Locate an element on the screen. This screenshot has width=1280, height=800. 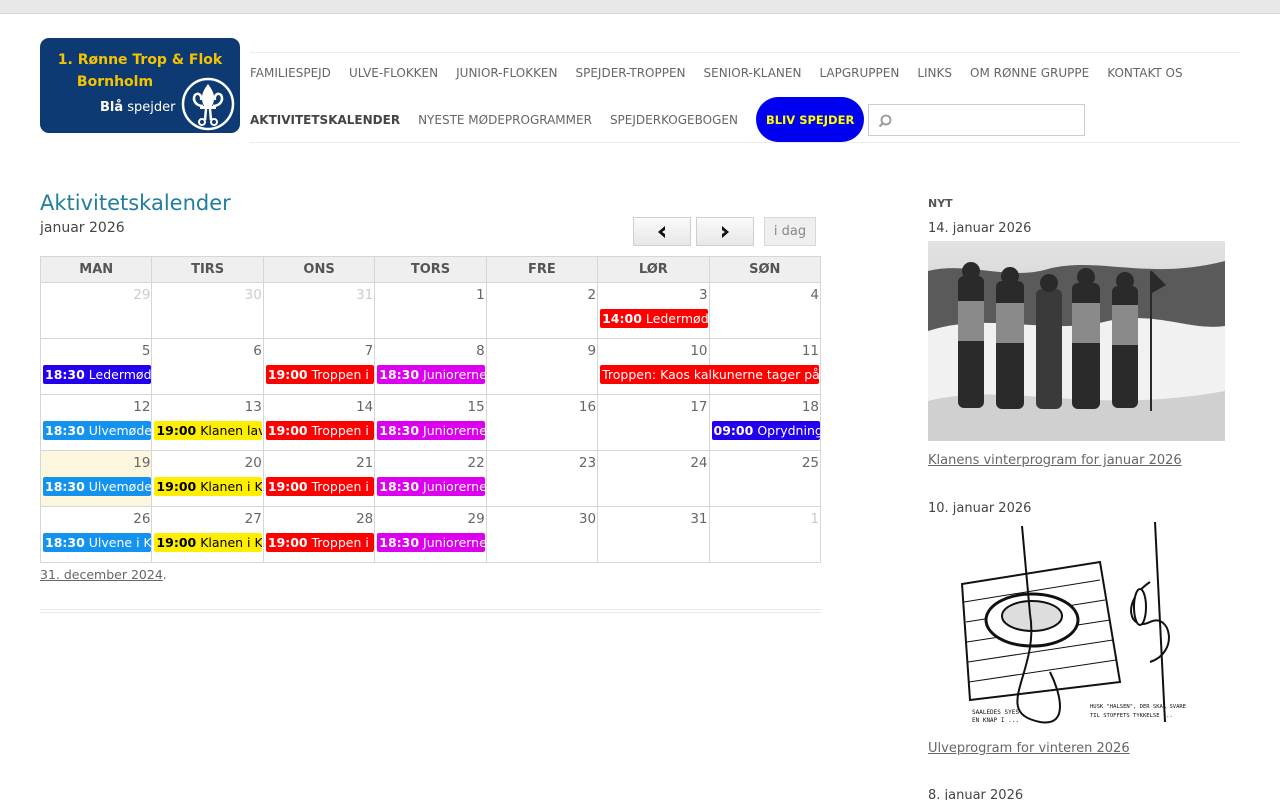
calendar-day-cell: 20 19:00 Klanen i Kar is located at coordinates (207, 478).